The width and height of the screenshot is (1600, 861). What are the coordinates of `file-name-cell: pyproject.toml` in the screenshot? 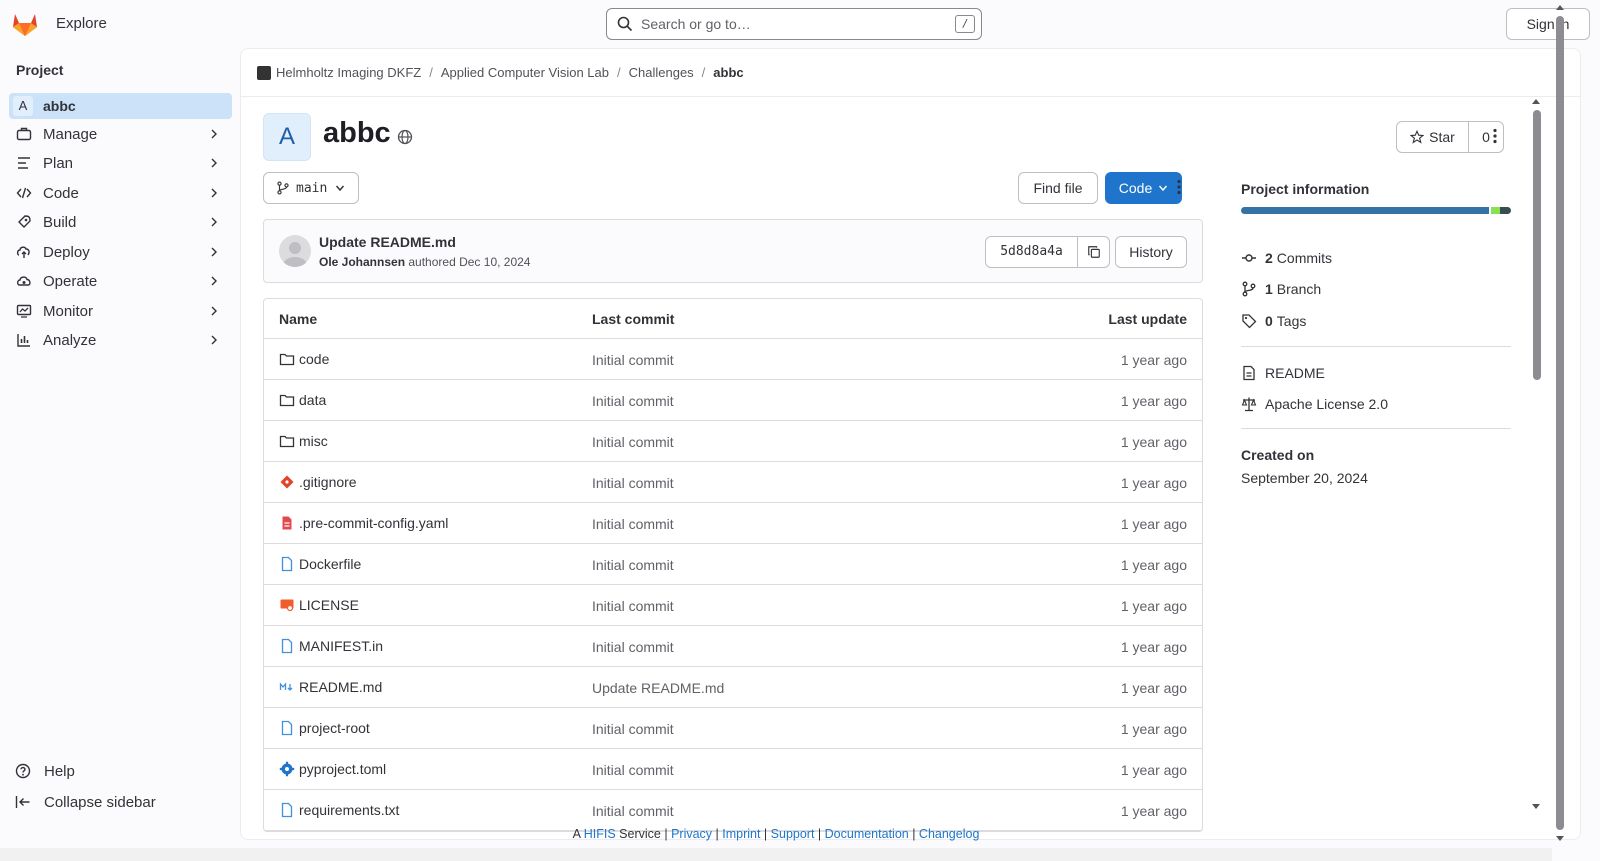 It's located at (332, 769).